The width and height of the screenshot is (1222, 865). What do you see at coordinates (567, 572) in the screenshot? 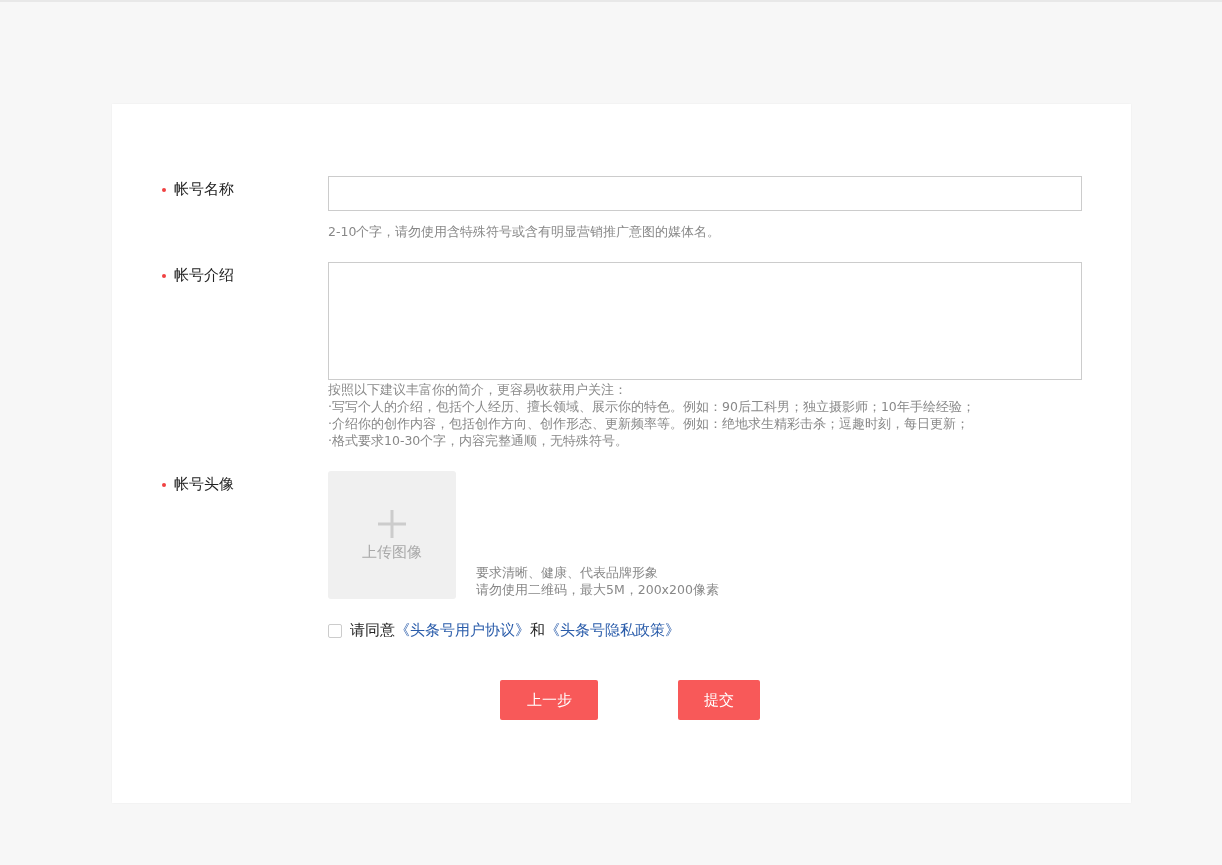
I see `hint-text: 要求清晰、健康、代表品牌形象` at bounding box center [567, 572].